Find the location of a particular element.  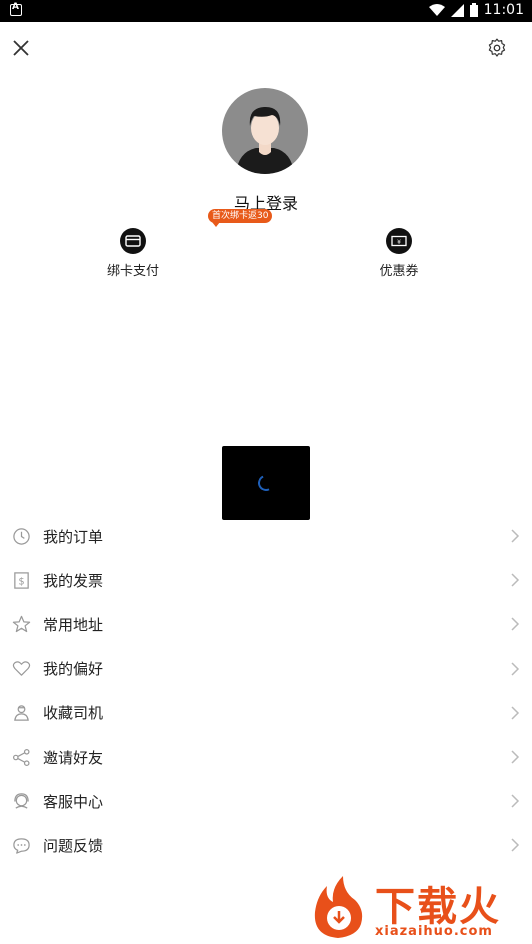

loading-overlay is located at coordinates (266, 483).